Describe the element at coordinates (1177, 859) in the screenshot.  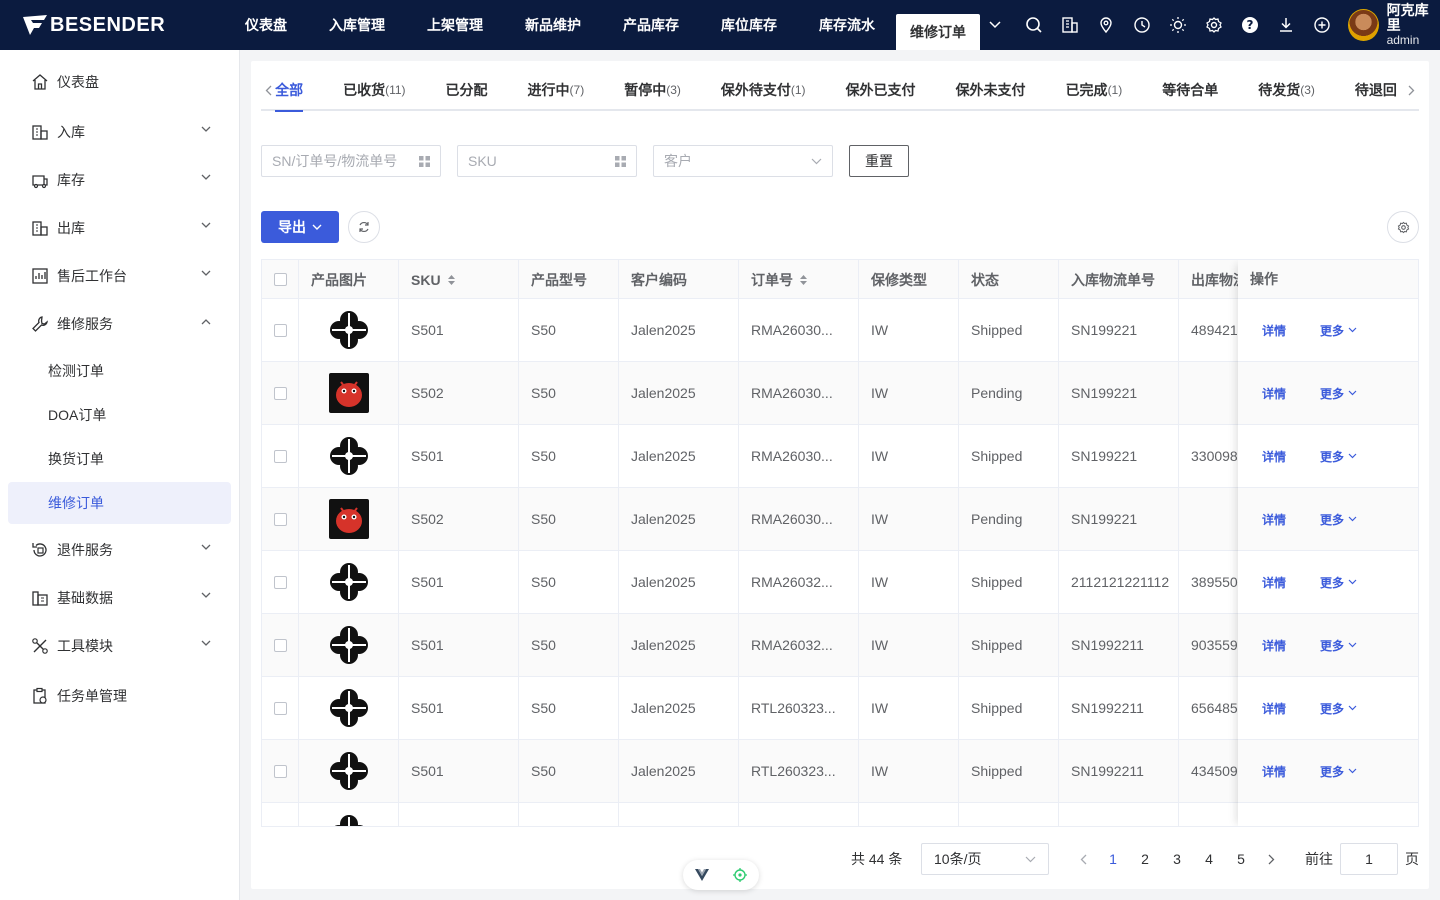
I see `page-3: 3` at that location.